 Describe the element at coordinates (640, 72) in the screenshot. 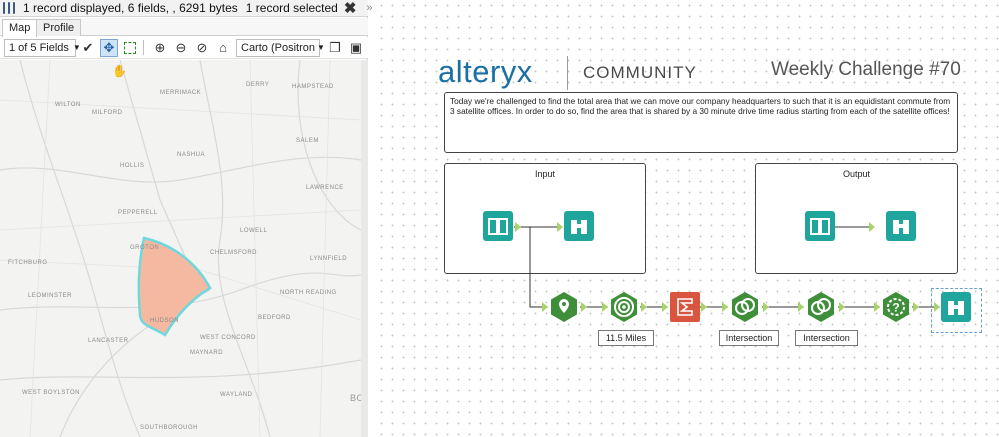

I see `community-label: COMMUNITY` at that location.